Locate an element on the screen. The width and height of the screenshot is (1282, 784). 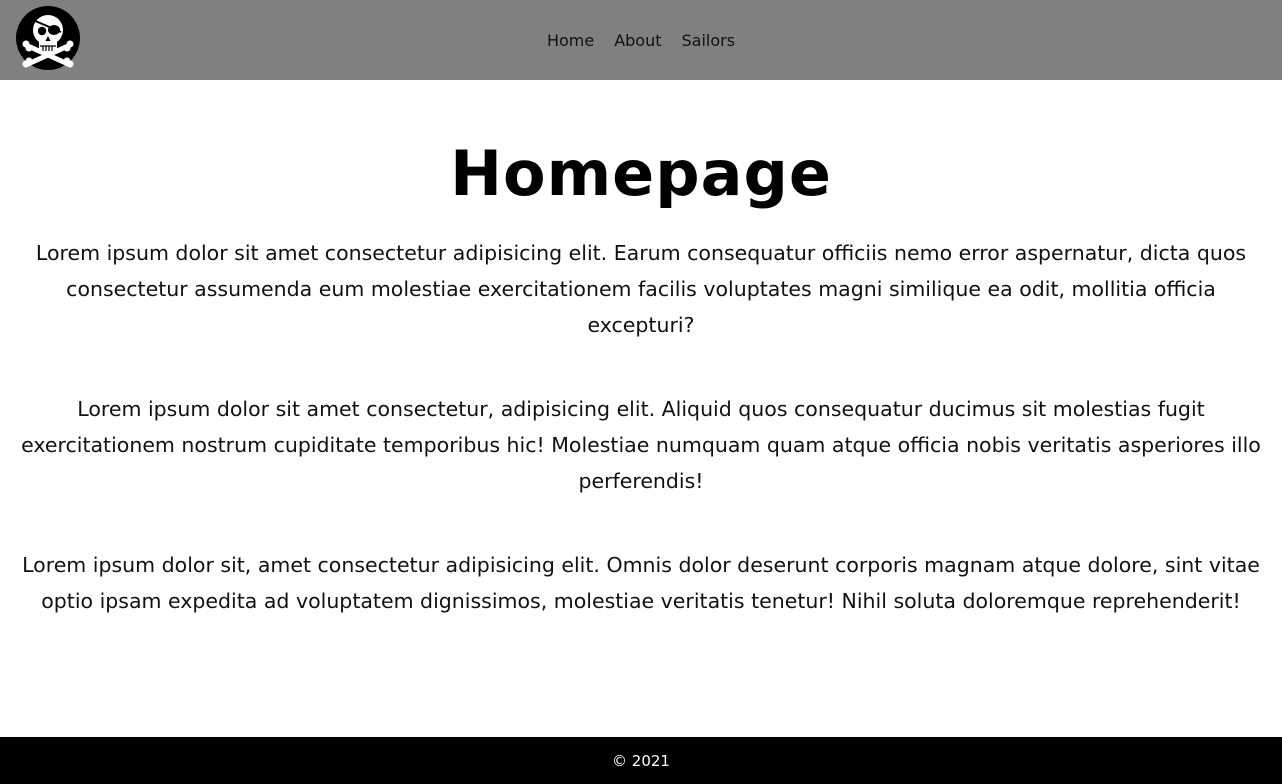
main-nav: Home About Sailors is located at coordinates (641, 40).